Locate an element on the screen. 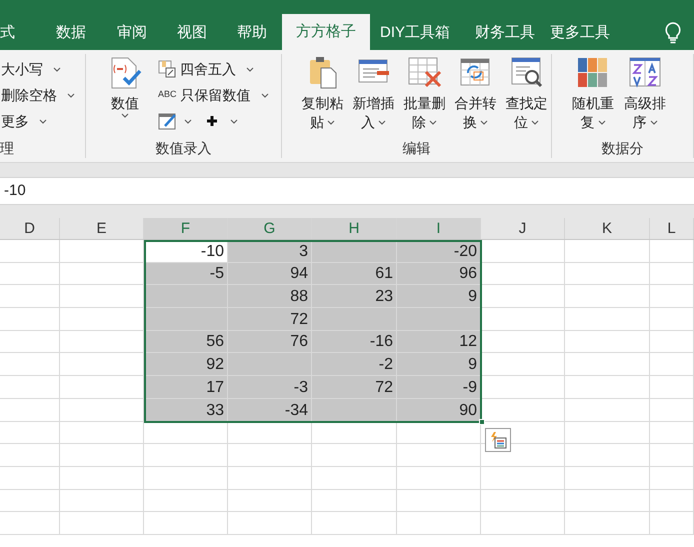 The width and height of the screenshot is (694, 547). table-cell: 23 is located at coordinates (354, 296).